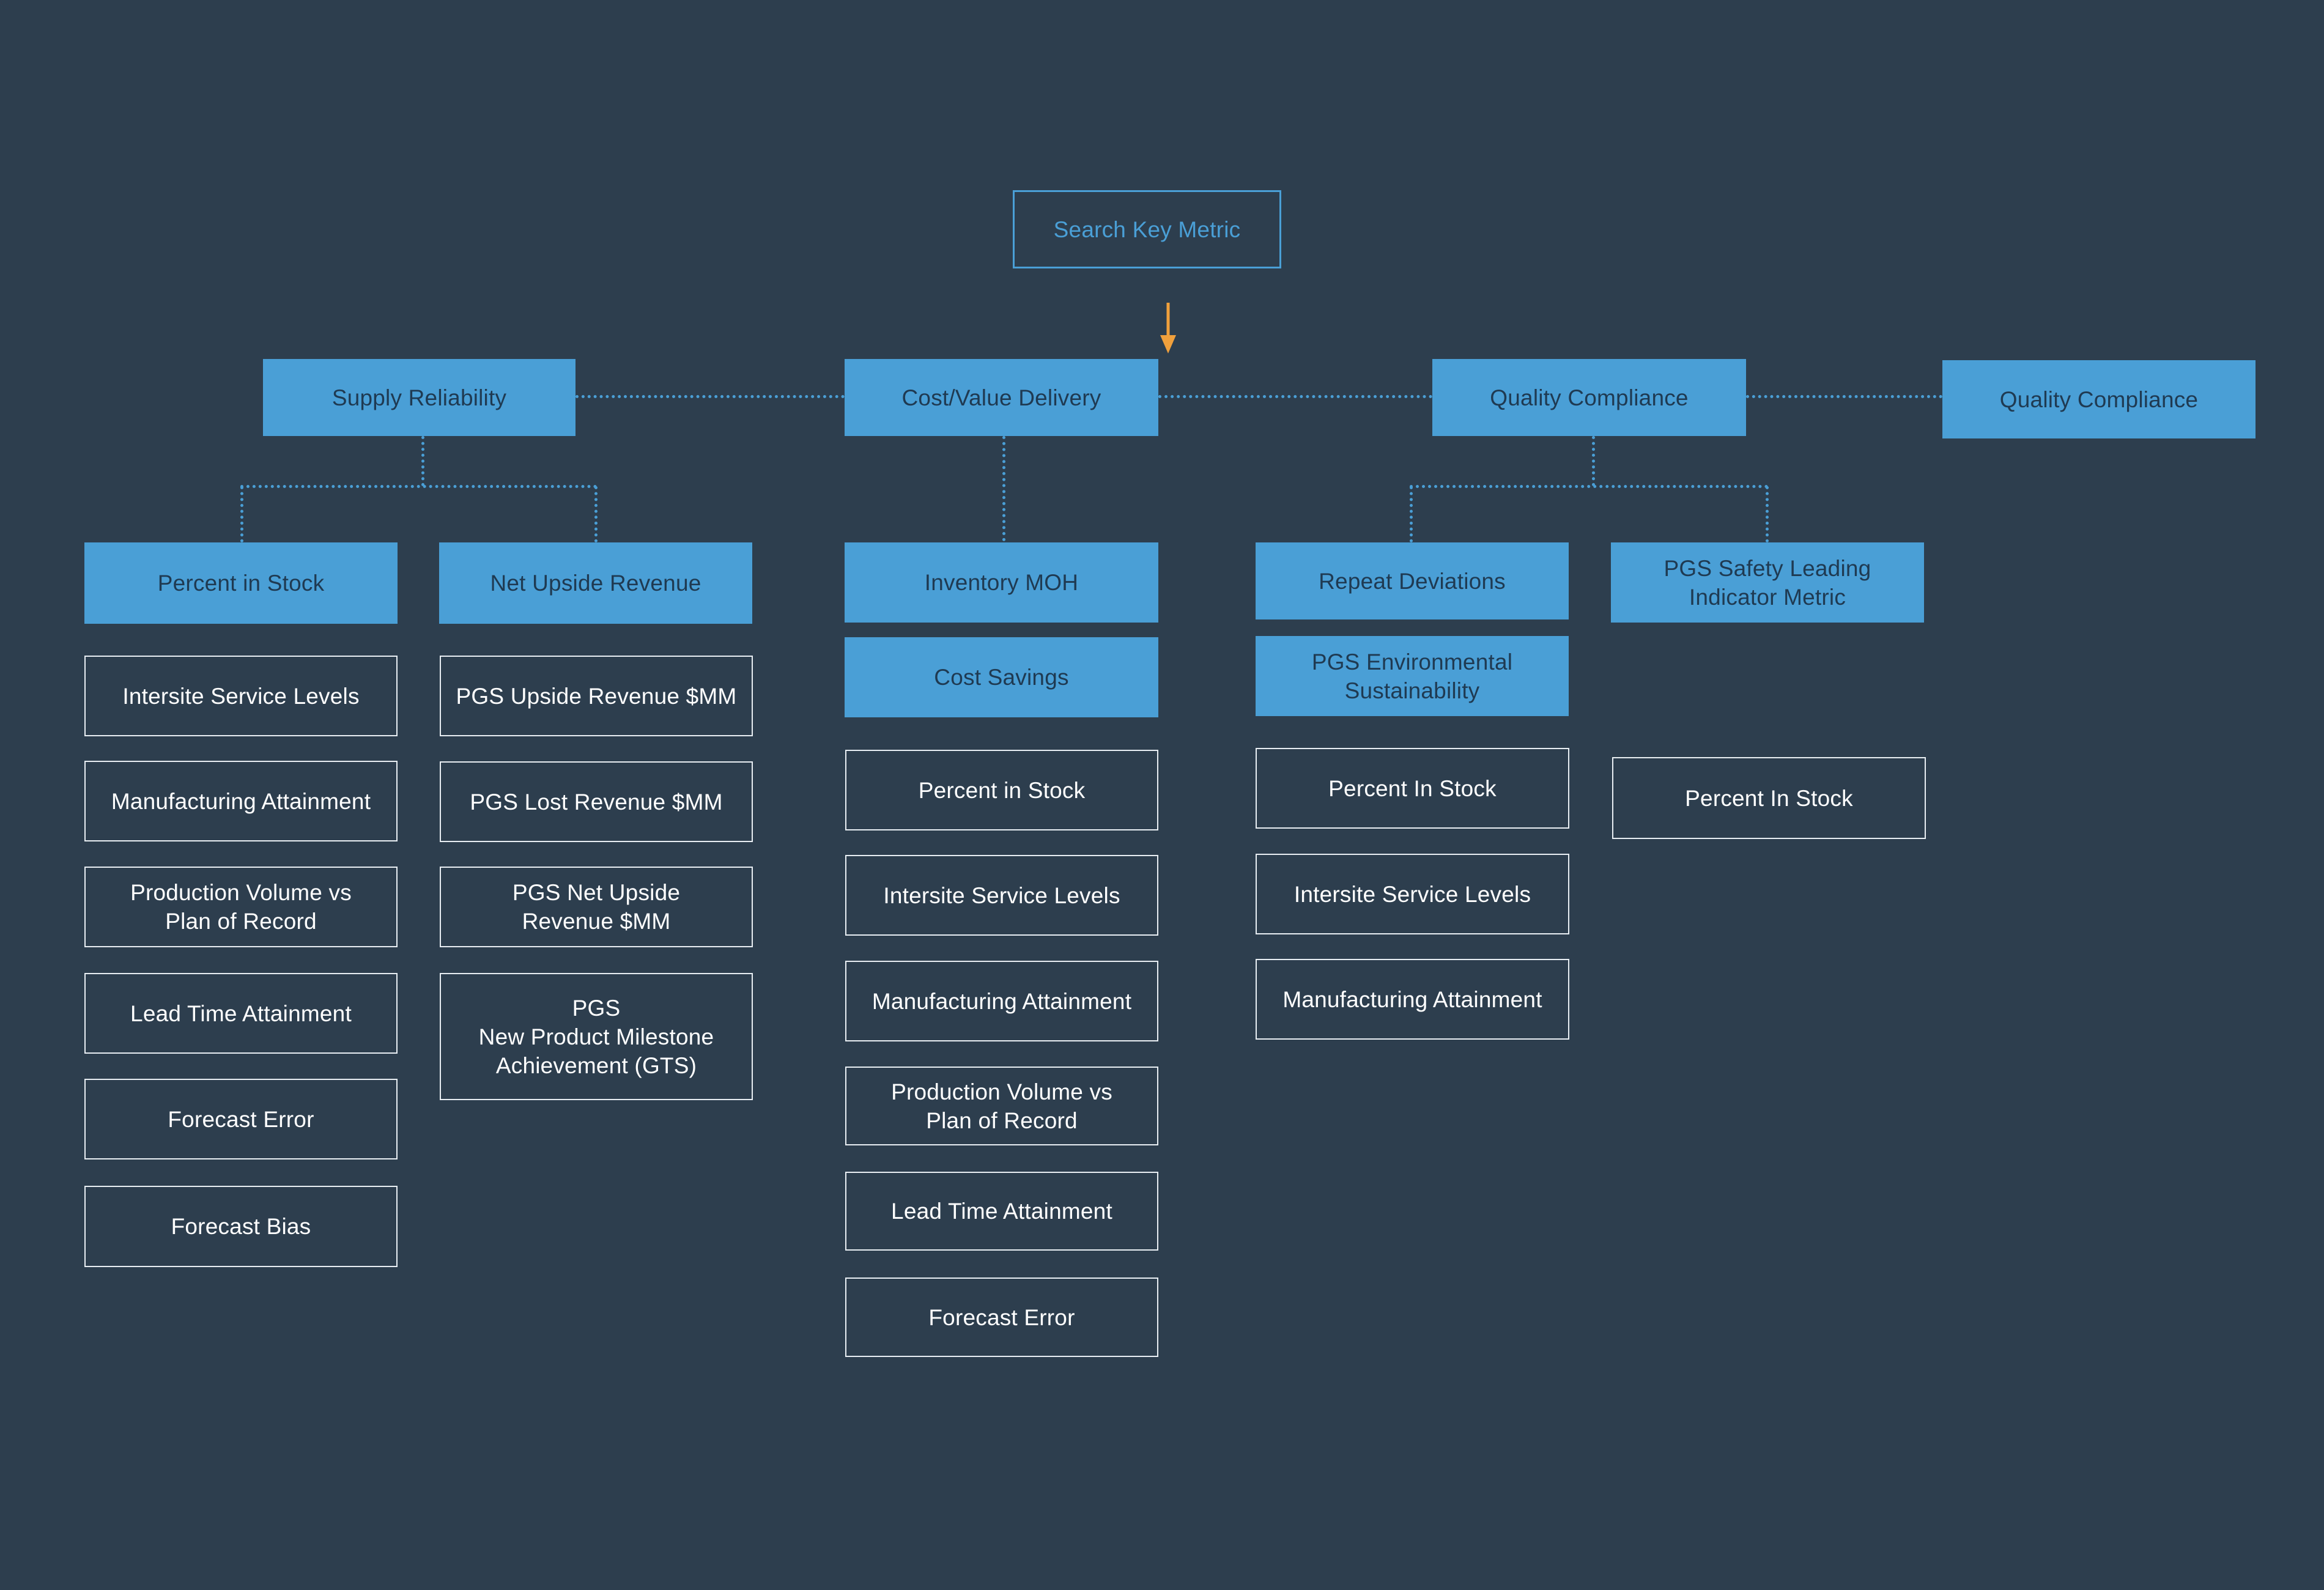  What do you see at coordinates (241, 1226) in the screenshot?
I see `metric-box: Forecast Bias` at bounding box center [241, 1226].